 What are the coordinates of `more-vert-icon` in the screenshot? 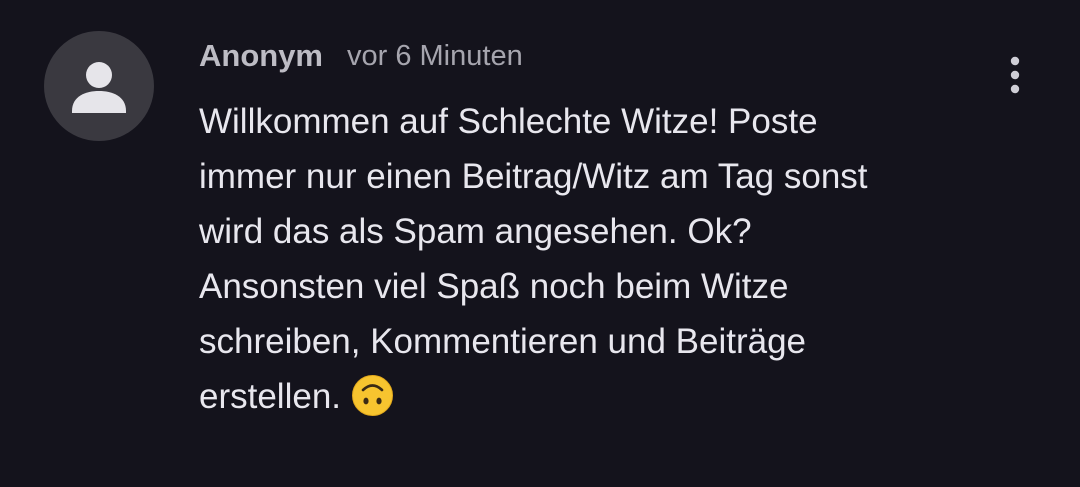 It's located at (1015, 75).